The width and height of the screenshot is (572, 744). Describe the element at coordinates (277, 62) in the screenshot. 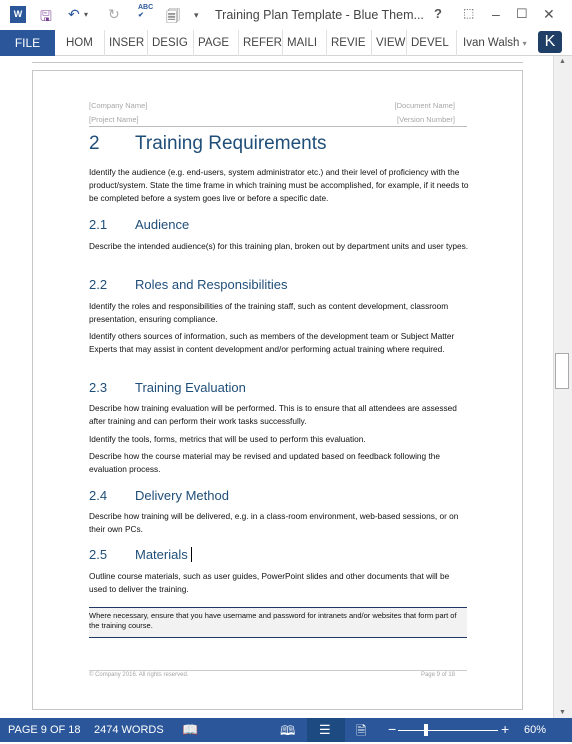

I see `previous-page-edge` at that location.